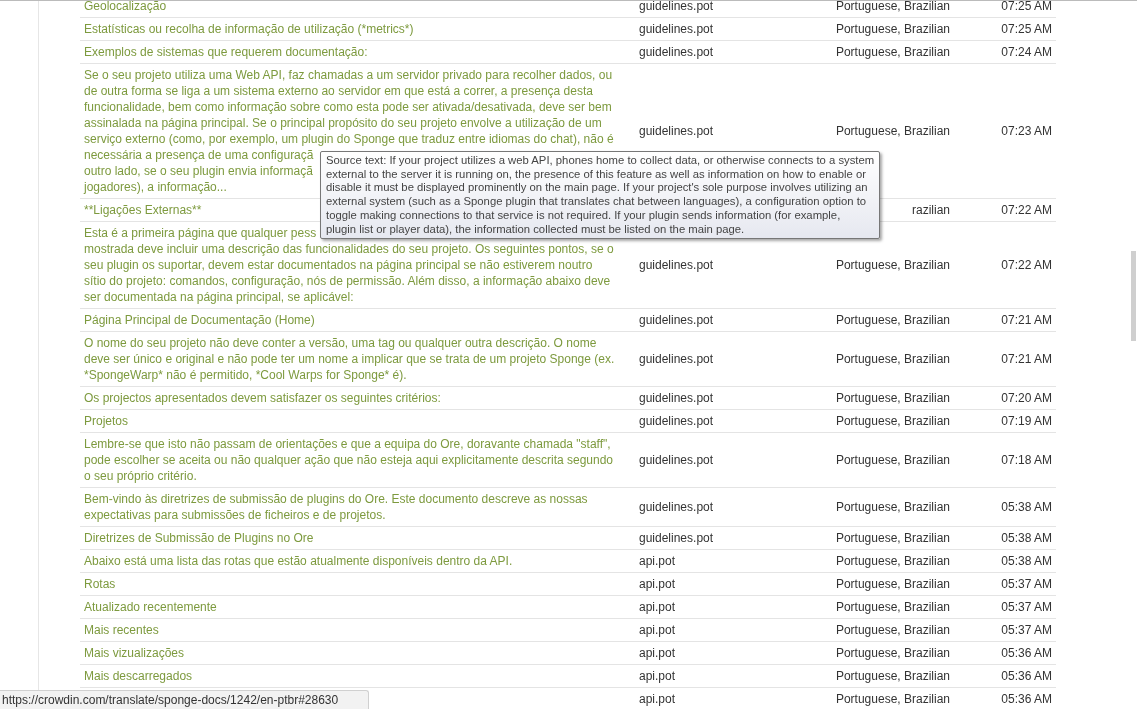 The image size is (1137, 709). Describe the element at coordinates (1026, 460) in the screenshot. I see `timestamp: 07:18 AM` at that location.